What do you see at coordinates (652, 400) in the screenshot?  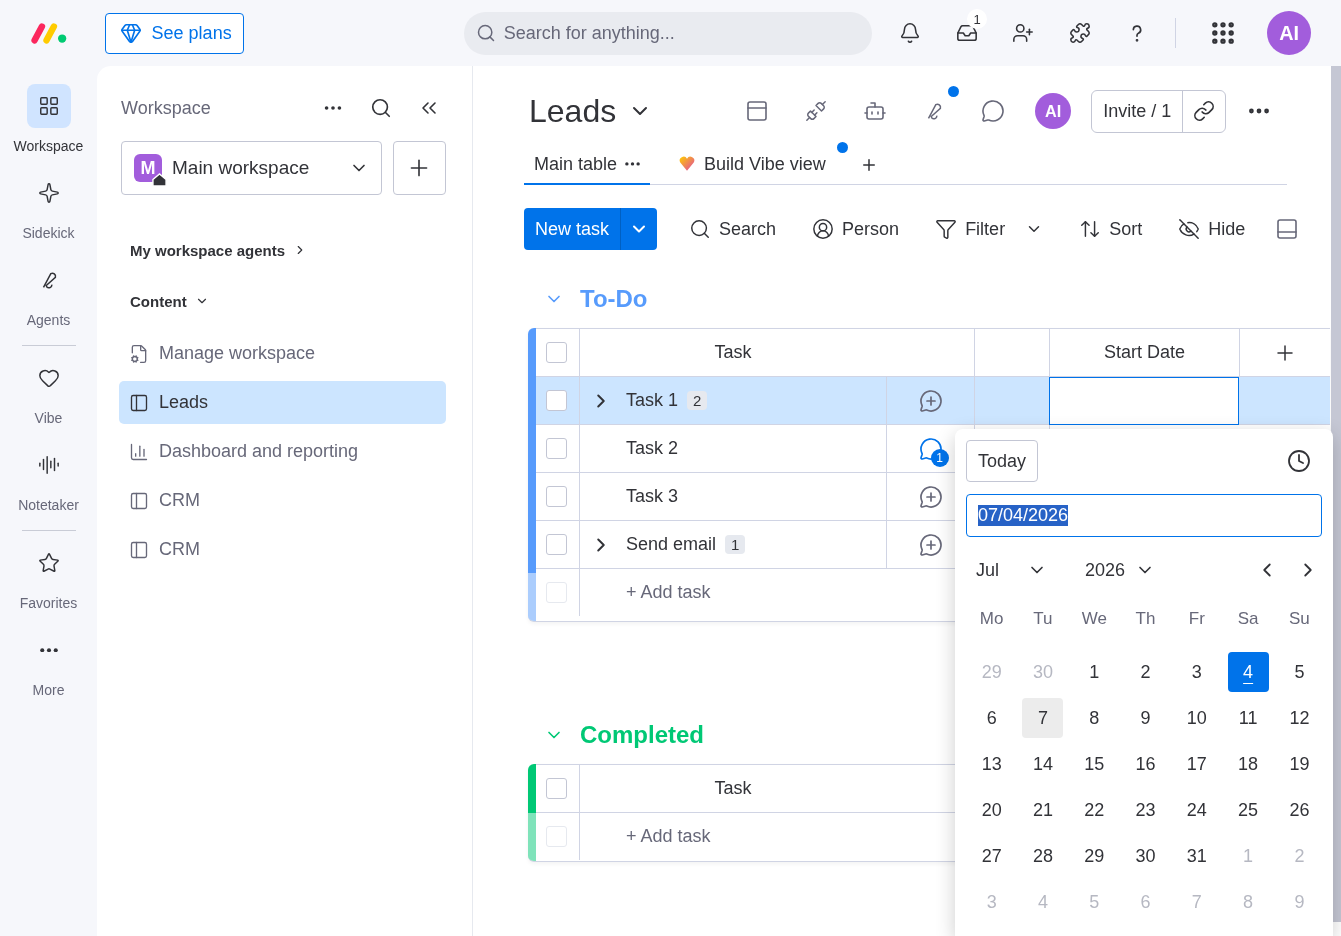 I see `task-name: Task 1` at bounding box center [652, 400].